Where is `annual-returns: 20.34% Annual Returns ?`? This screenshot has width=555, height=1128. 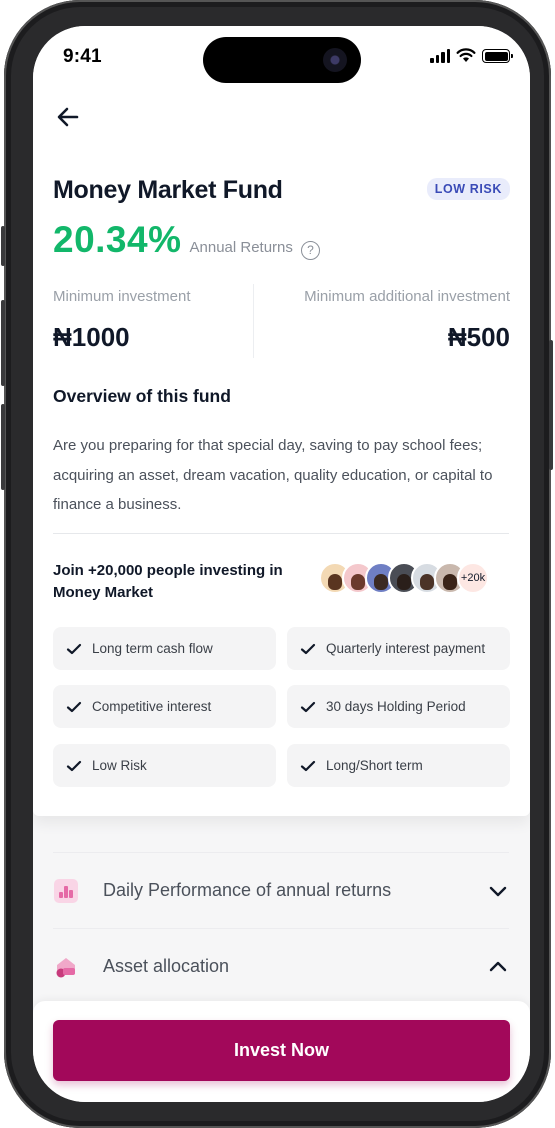 annual-returns: 20.34% Annual Returns ? is located at coordinates (186, 240).